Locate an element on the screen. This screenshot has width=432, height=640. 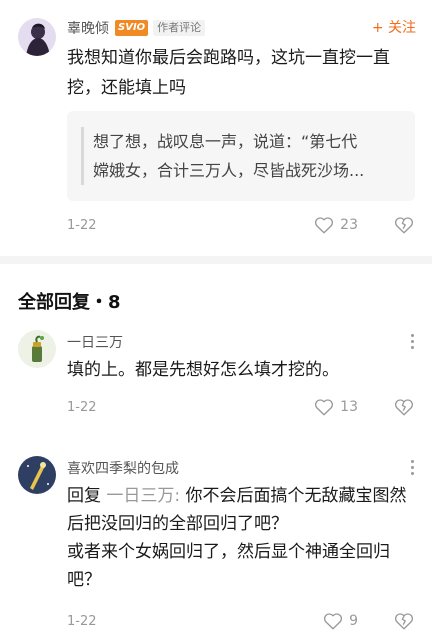
reply-author: 喜欢四季梨的包成 is located at coordinates (123, 468).